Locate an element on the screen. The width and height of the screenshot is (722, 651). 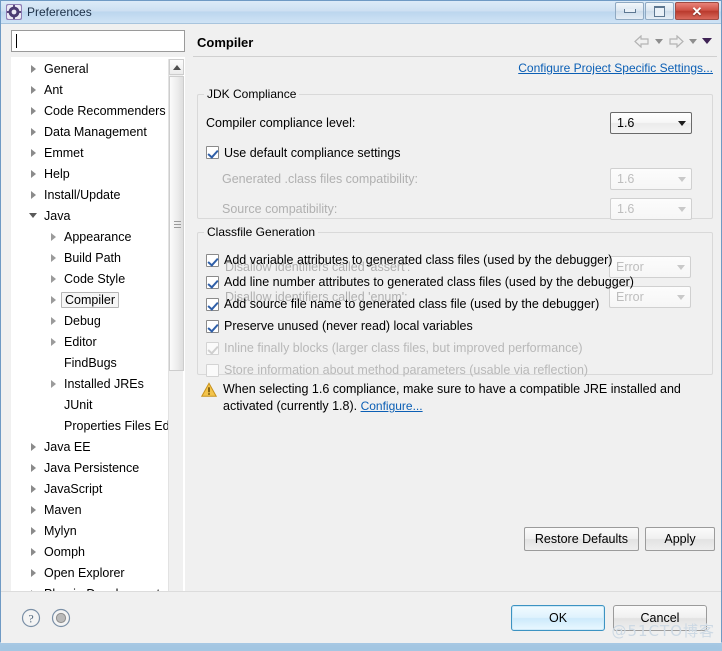
sidebar-item-java: Java is located at coordinates (91, 215).